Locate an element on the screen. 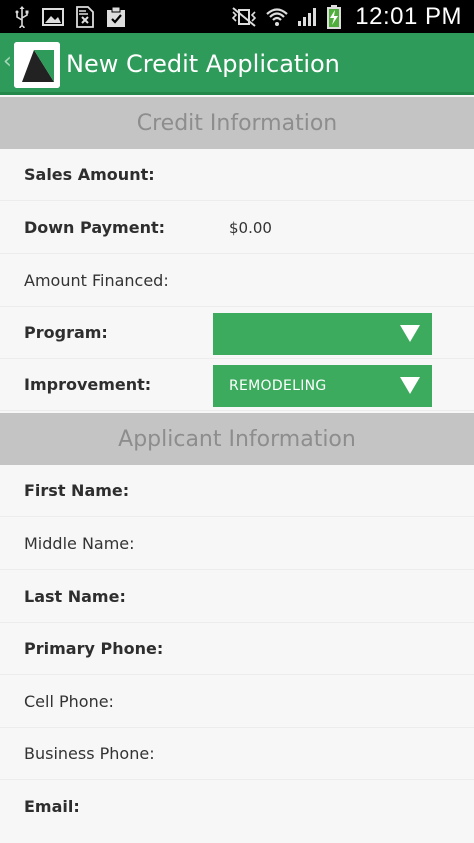  status-time: 12:01 PM is located at coordinates (408, 16).